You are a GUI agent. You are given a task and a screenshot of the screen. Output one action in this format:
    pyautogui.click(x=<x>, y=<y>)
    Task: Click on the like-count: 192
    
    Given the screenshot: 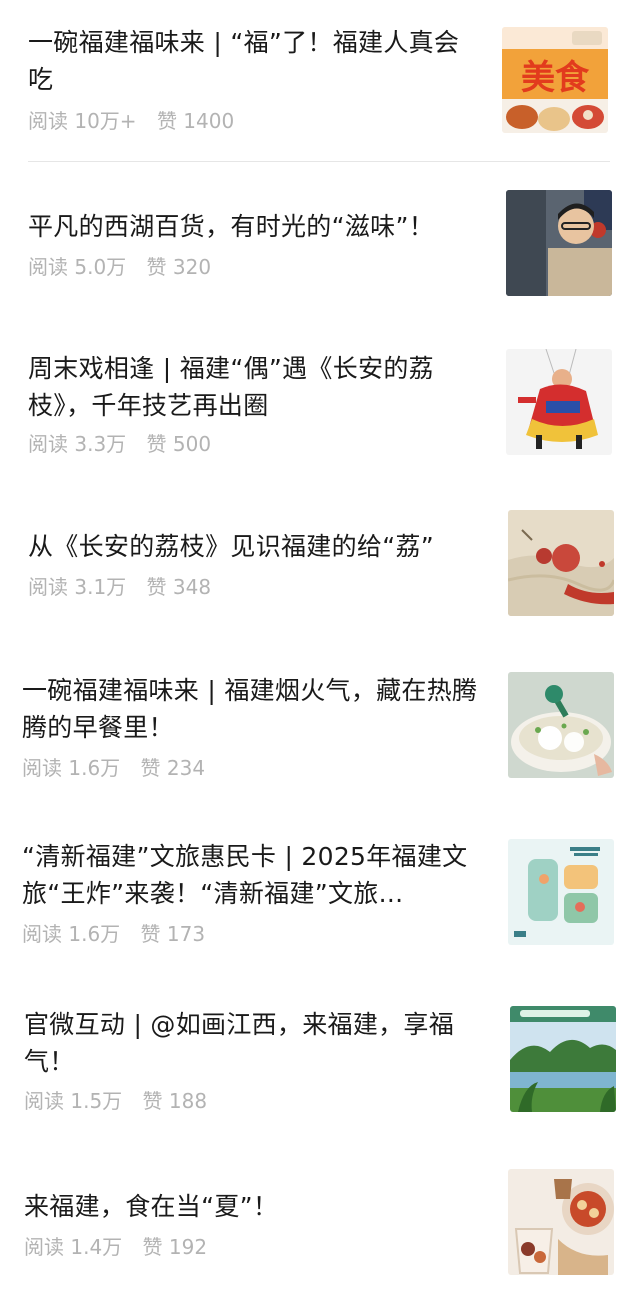 What is the action you would take?
    pyautogui.click(x=188, y=1247)
    